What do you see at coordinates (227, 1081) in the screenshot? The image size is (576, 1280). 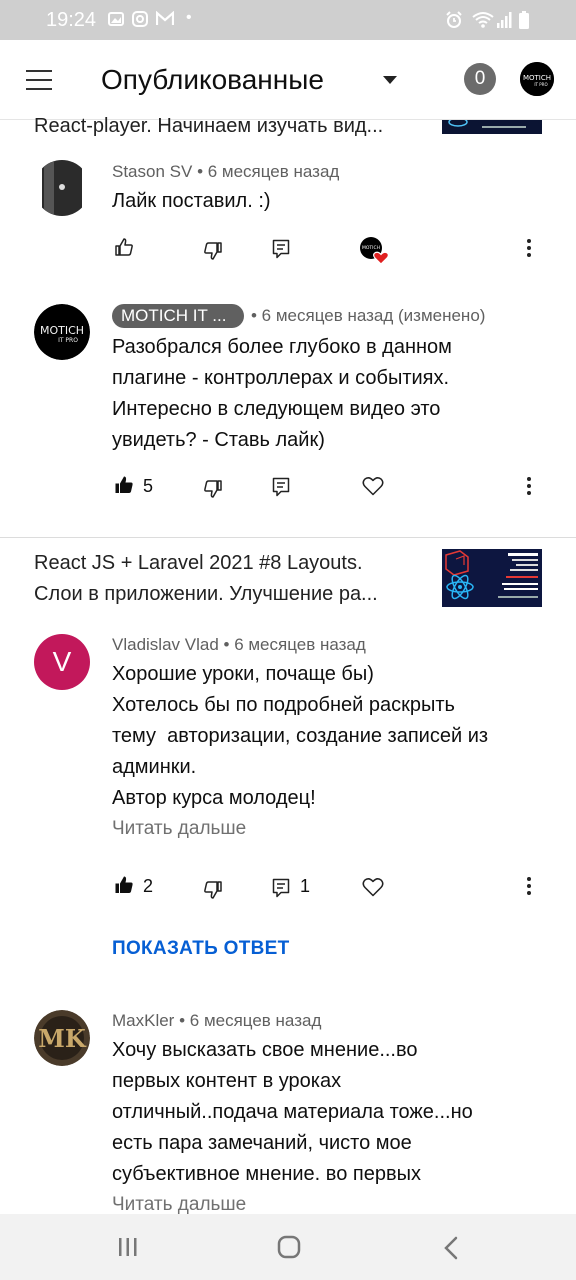 I see `comment-line: первых контент в уроках` at bounding box center [227, 1081].